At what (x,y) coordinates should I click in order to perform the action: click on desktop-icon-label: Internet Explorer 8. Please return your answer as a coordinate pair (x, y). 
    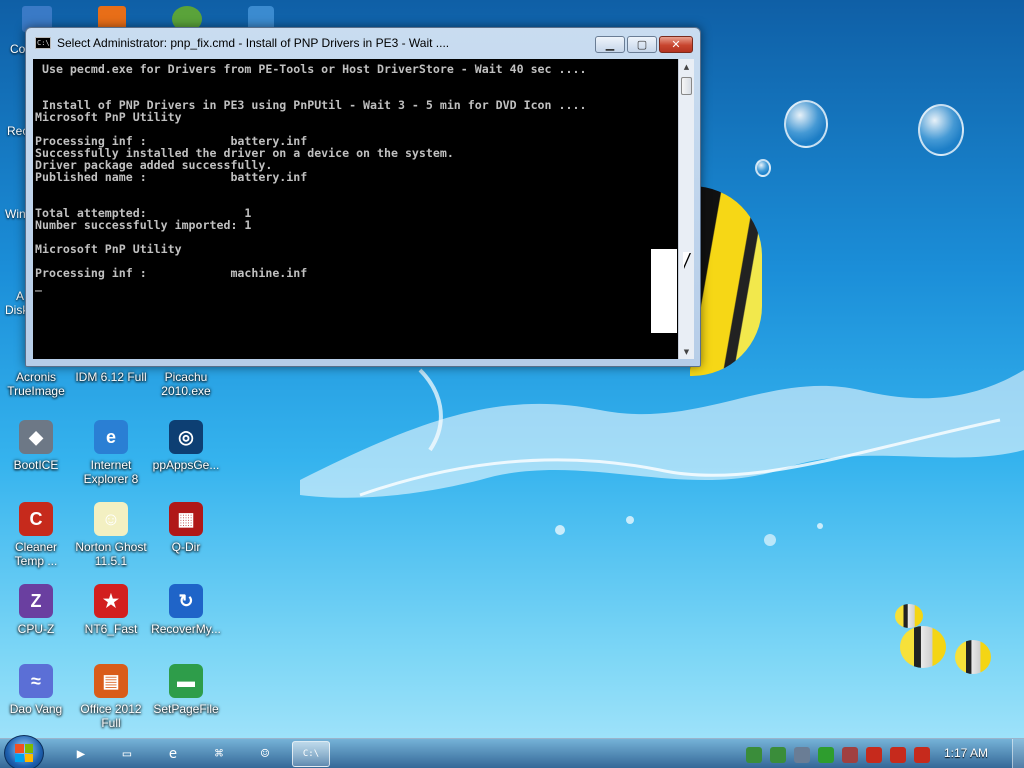
    Looking at the image, I should click on (111, 472).